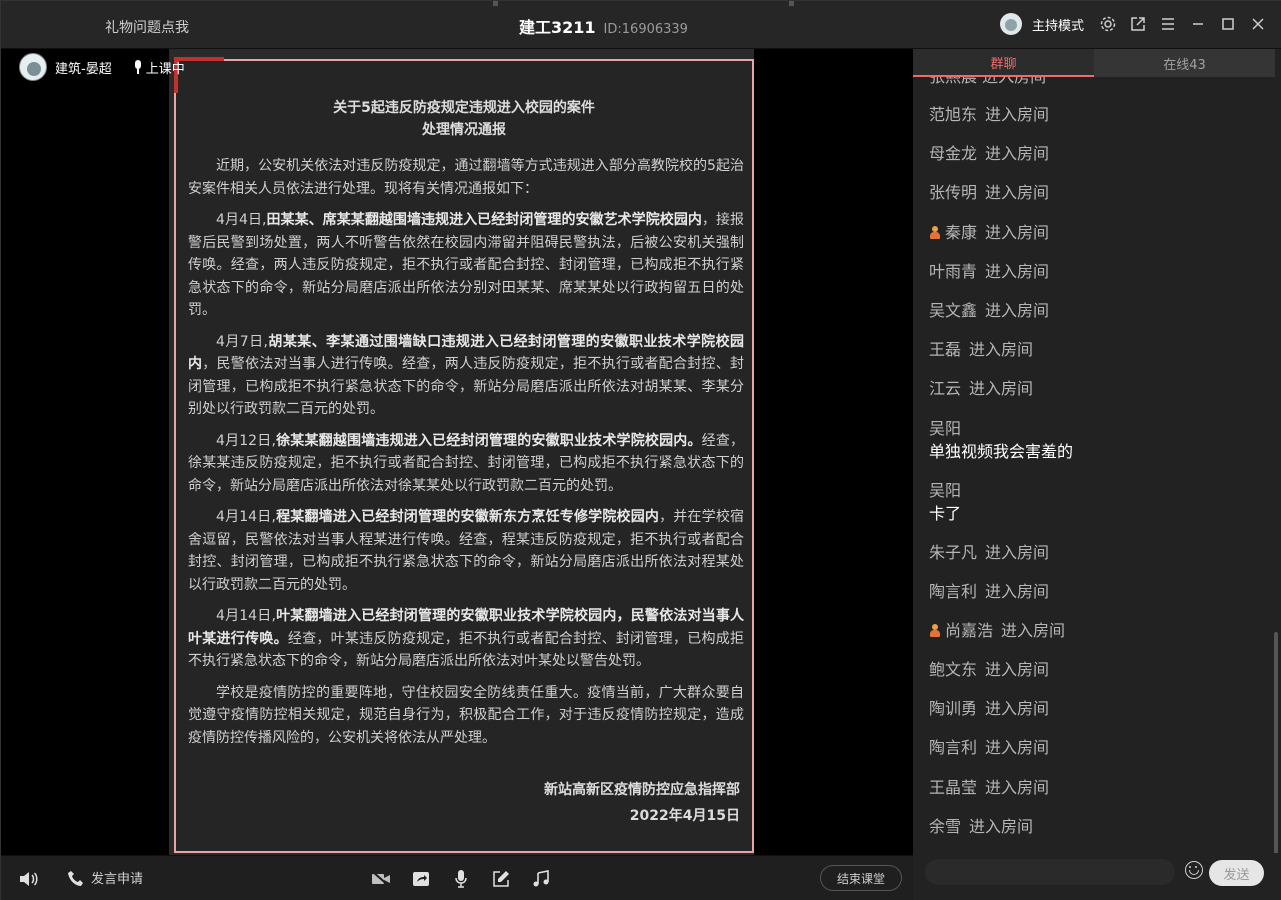  I want to click on chat-user-name: 秦康, so click(961, 233).